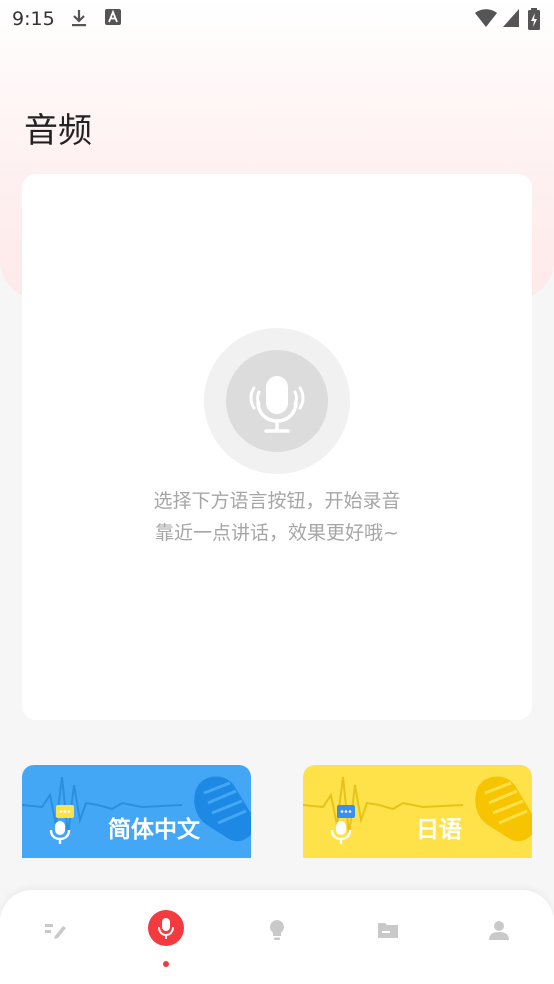  I want to click on language-label-chinese: 简体中文, so click(154, 830).